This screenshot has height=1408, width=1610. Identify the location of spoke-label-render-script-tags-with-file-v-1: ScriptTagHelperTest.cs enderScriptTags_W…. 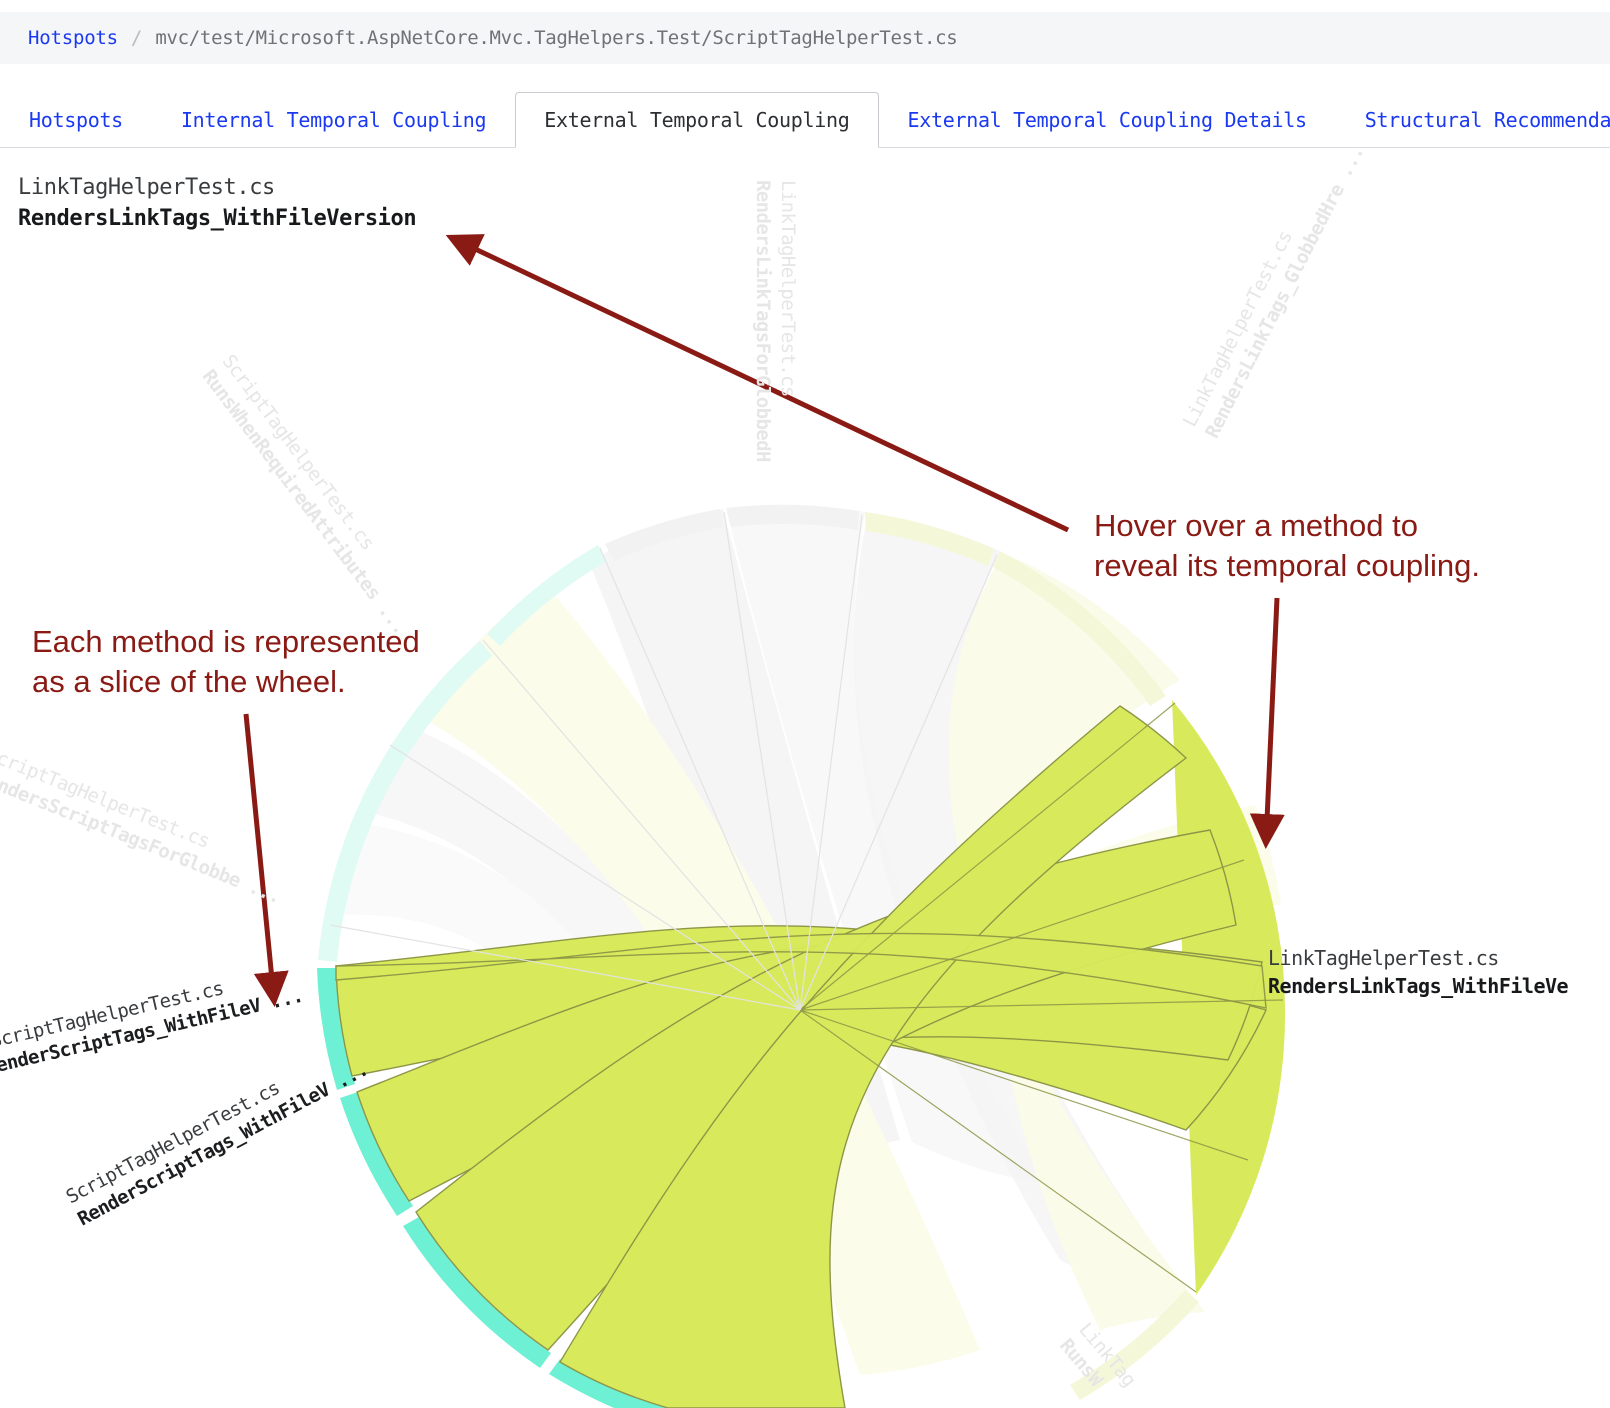
(153, 1019).